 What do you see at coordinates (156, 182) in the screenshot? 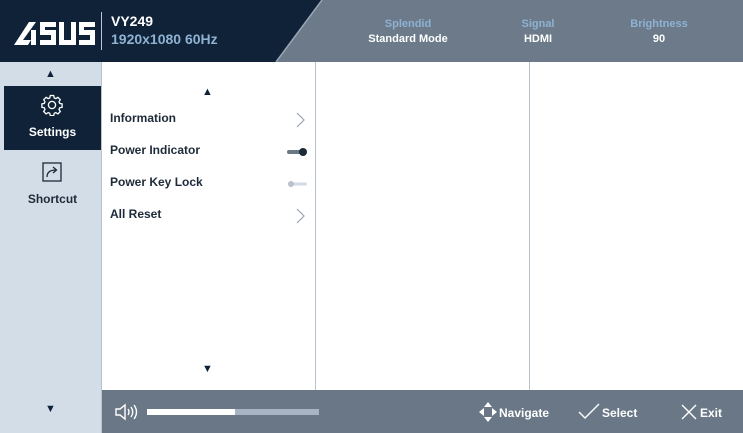
I see `menu-item-power-key-lock-label: Power Key Lock` at bounding box center [156, 182].